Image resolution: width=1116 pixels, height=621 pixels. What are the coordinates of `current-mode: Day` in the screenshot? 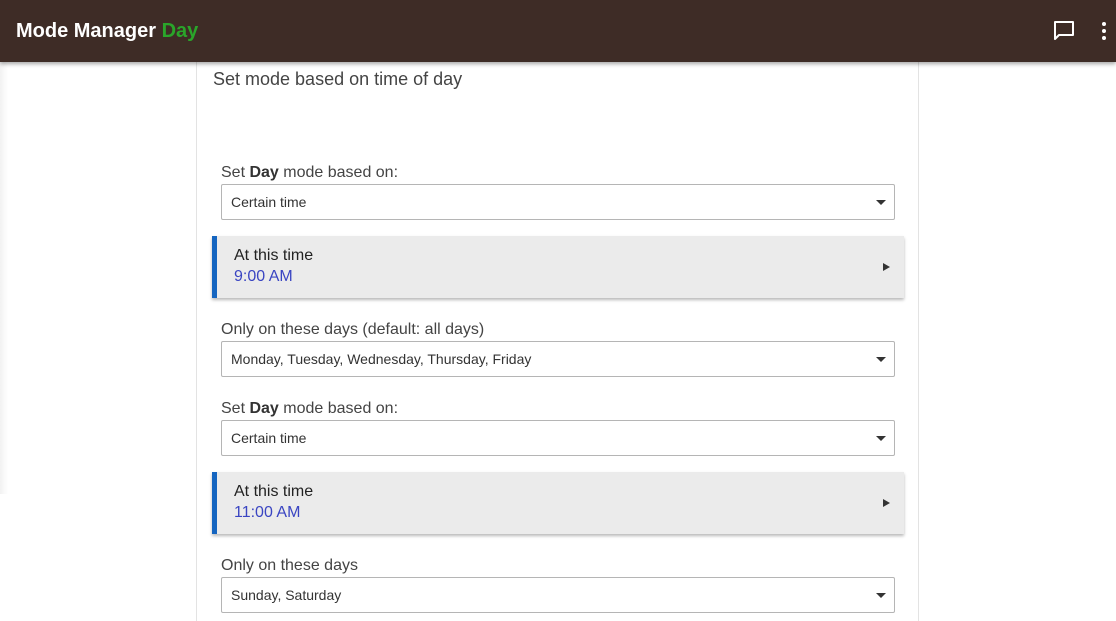 It's located at (180, 30).